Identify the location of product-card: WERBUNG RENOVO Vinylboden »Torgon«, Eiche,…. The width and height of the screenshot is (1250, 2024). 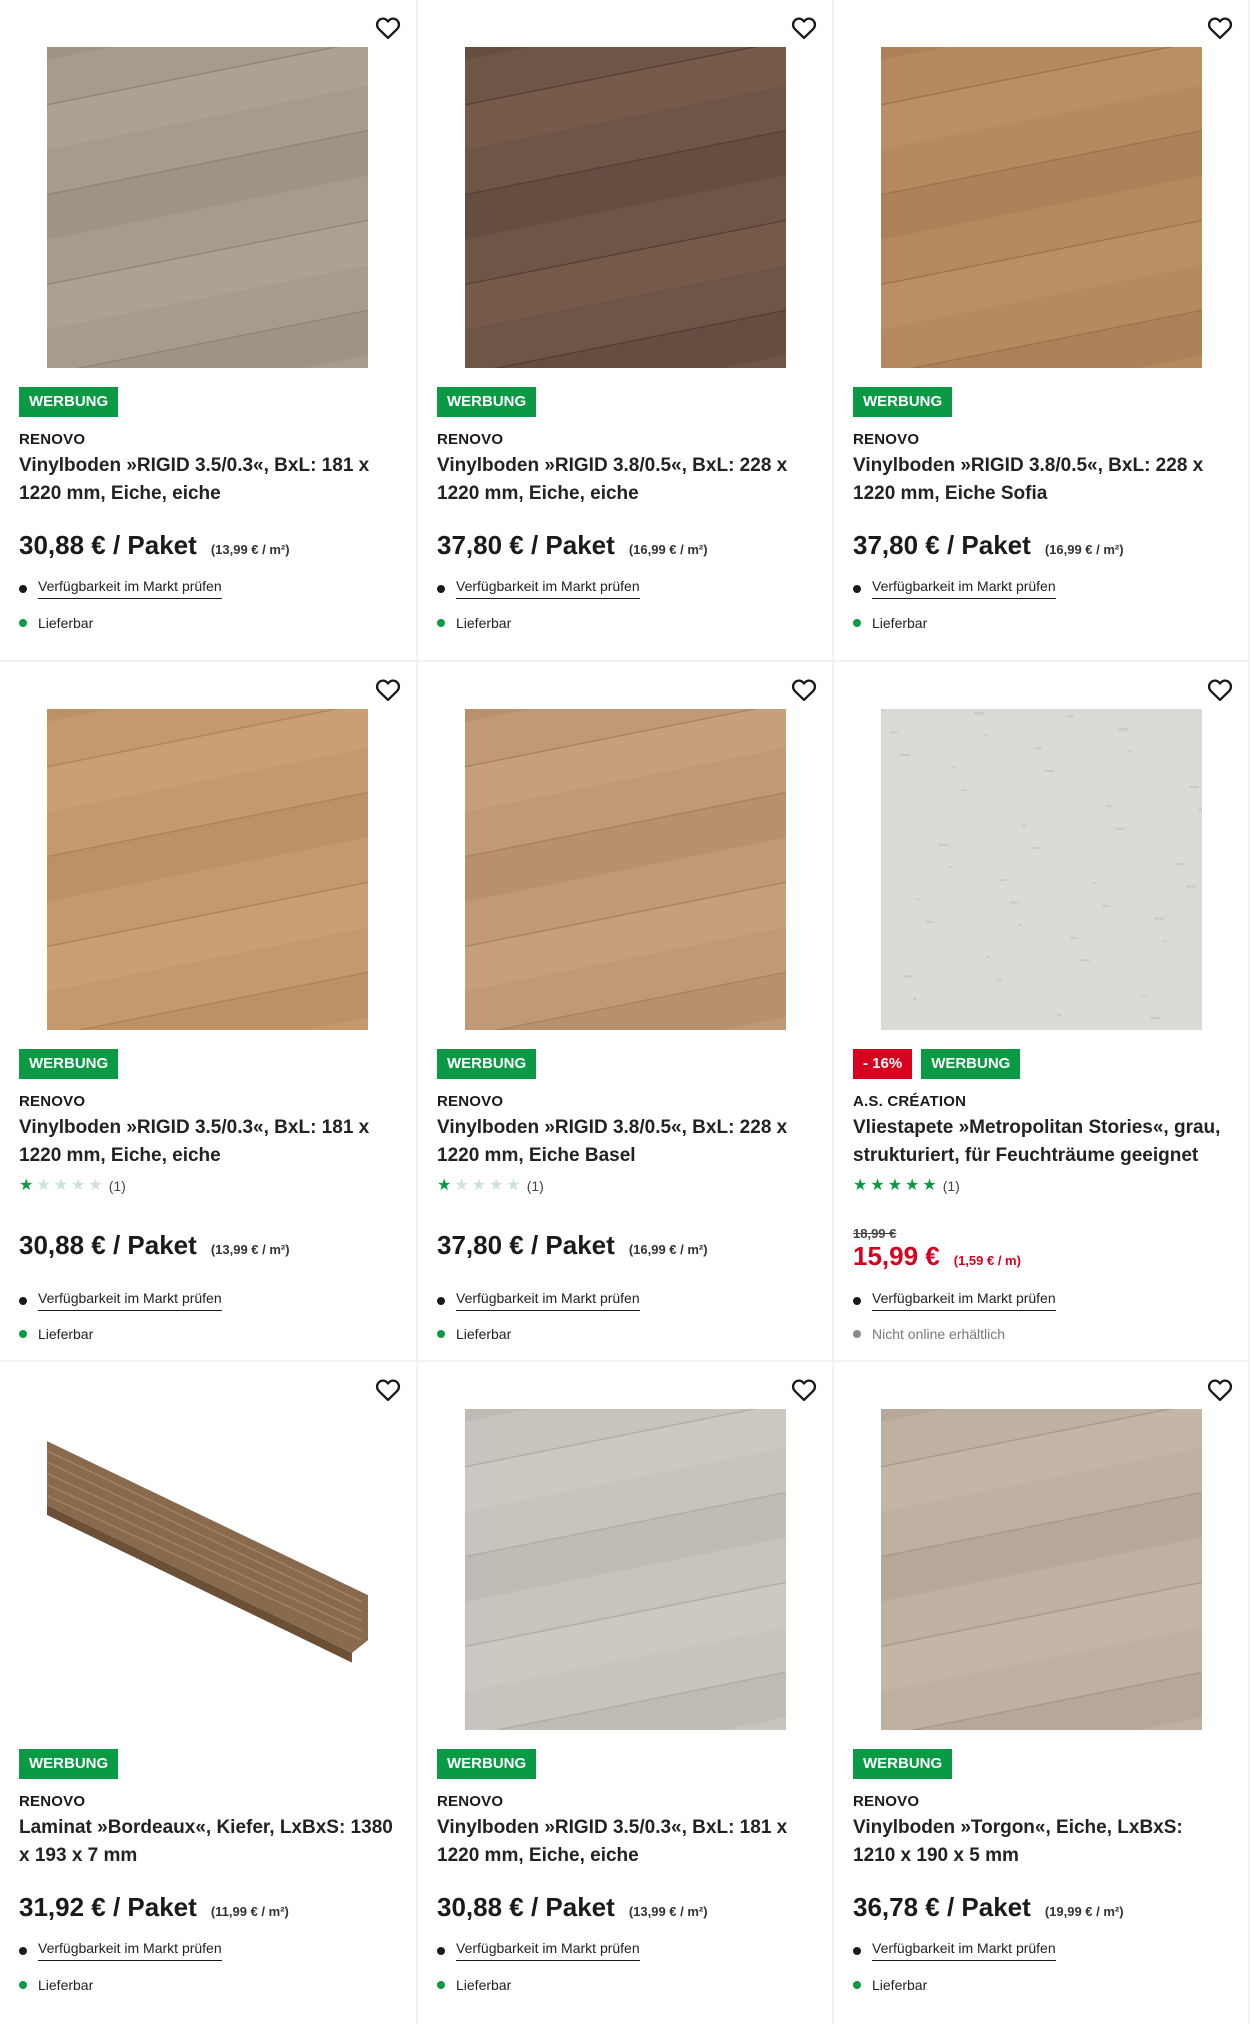
(1041, 1693).